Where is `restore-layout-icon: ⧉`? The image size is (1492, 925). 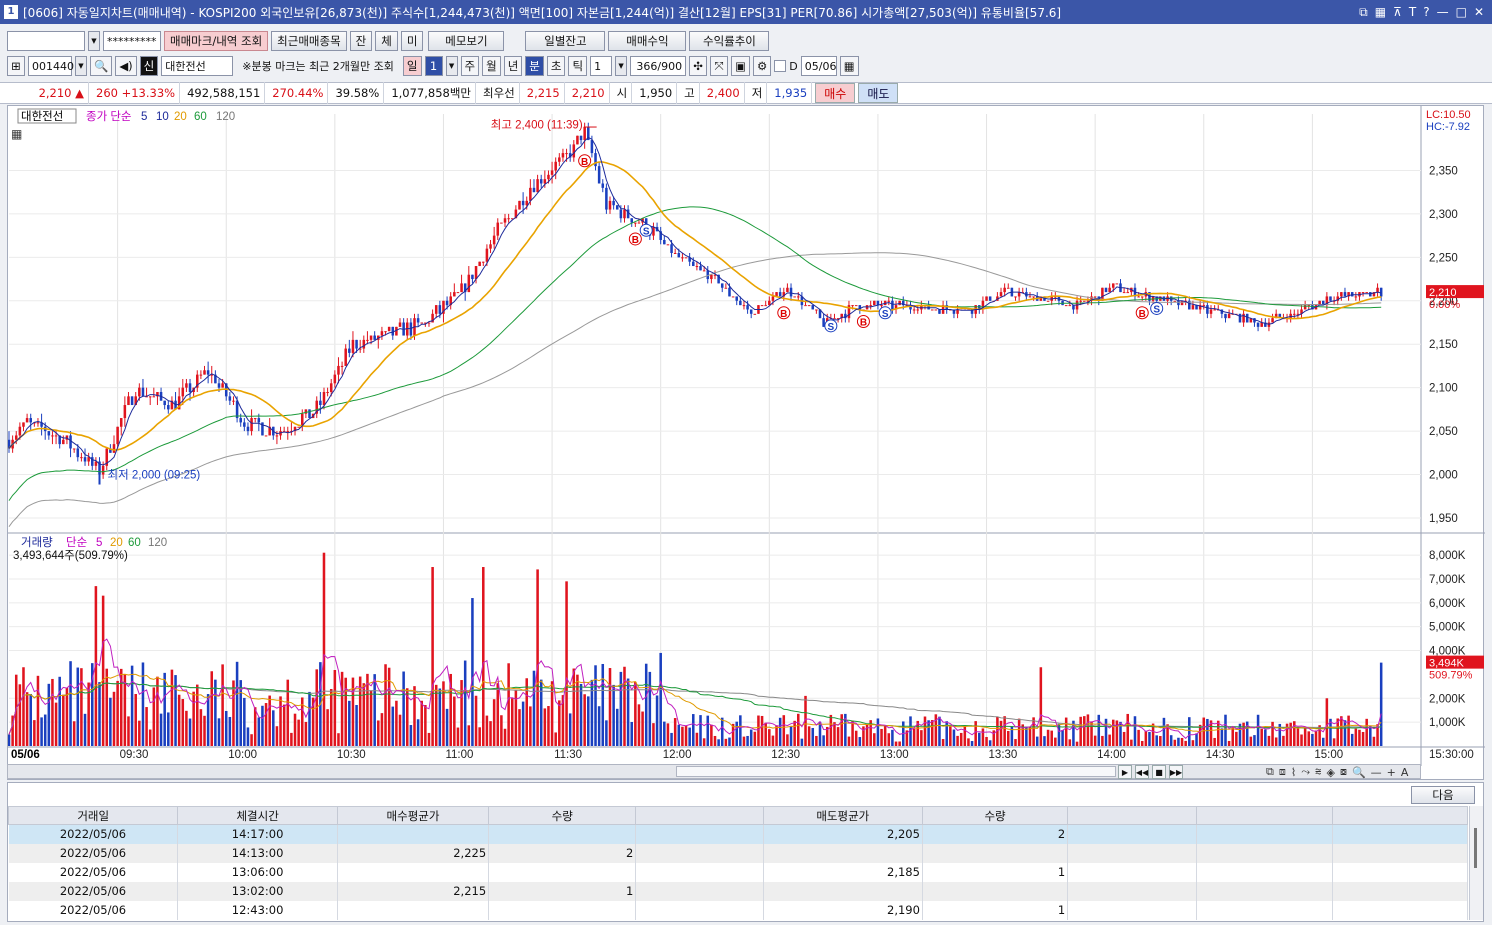 restore-layout-icon: ⧉ is located at coordinates (1363, 12).